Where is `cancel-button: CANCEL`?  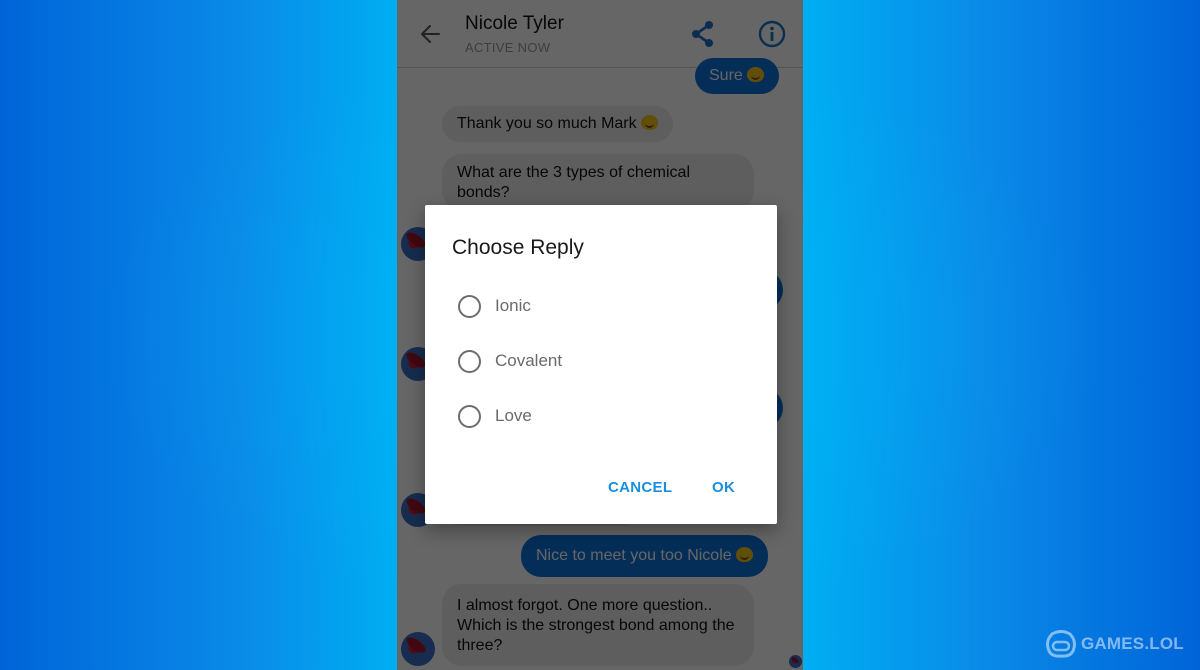
cancel-button: CANCEL is located at coordinates (640, 487).